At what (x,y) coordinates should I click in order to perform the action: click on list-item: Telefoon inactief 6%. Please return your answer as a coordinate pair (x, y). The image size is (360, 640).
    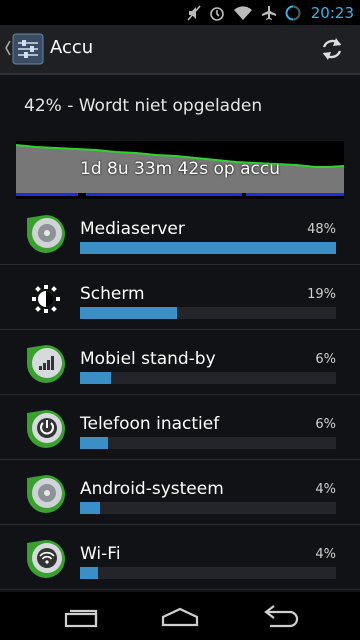
    Looking at the image, I should click on (180, 427).